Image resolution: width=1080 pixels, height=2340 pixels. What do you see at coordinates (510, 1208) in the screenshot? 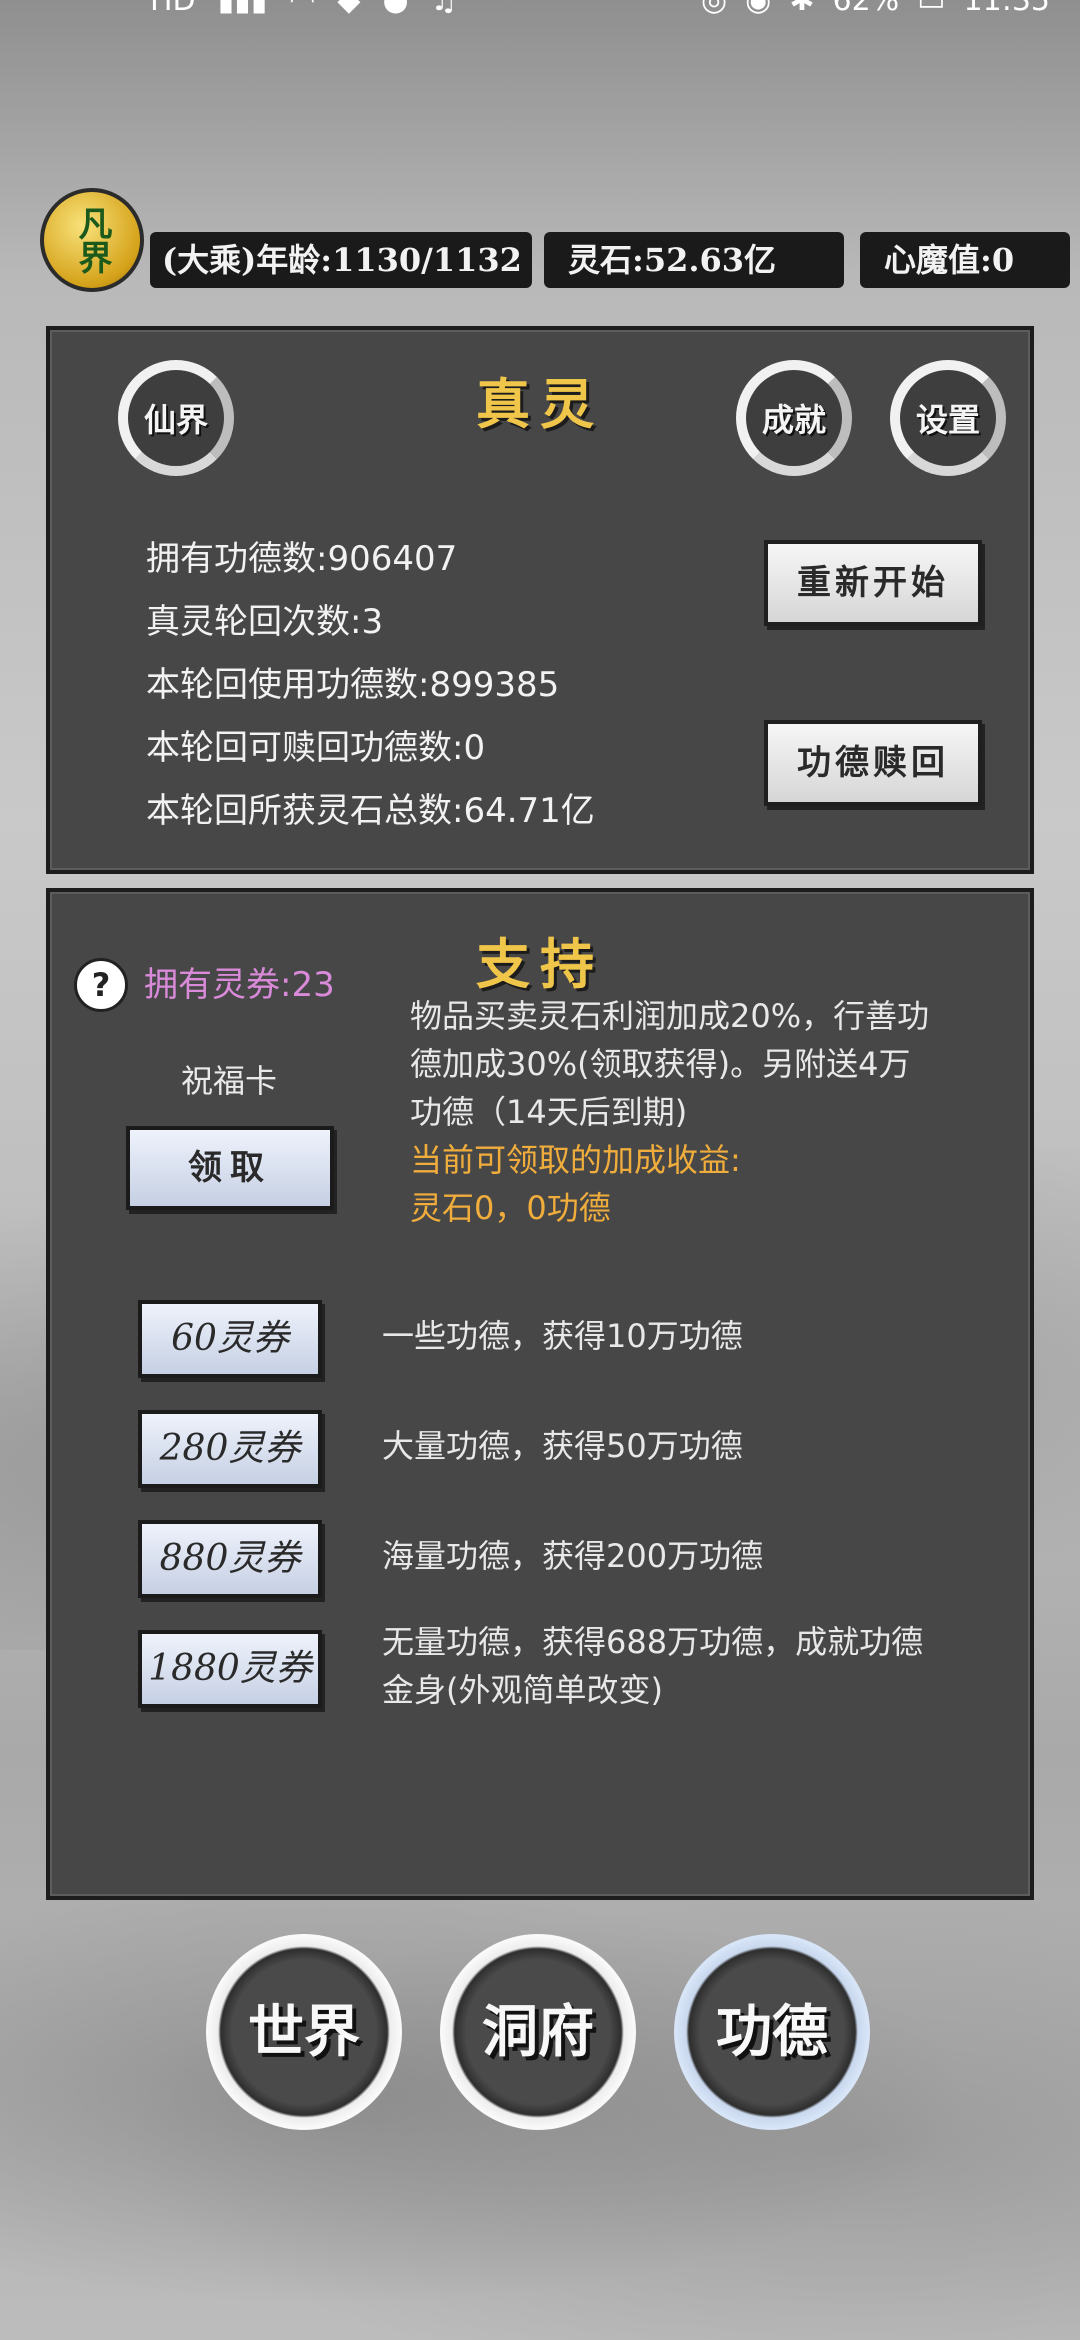
I see `current-bonus-value: 灵石0，0功德` at bounding box center [510, 1208].